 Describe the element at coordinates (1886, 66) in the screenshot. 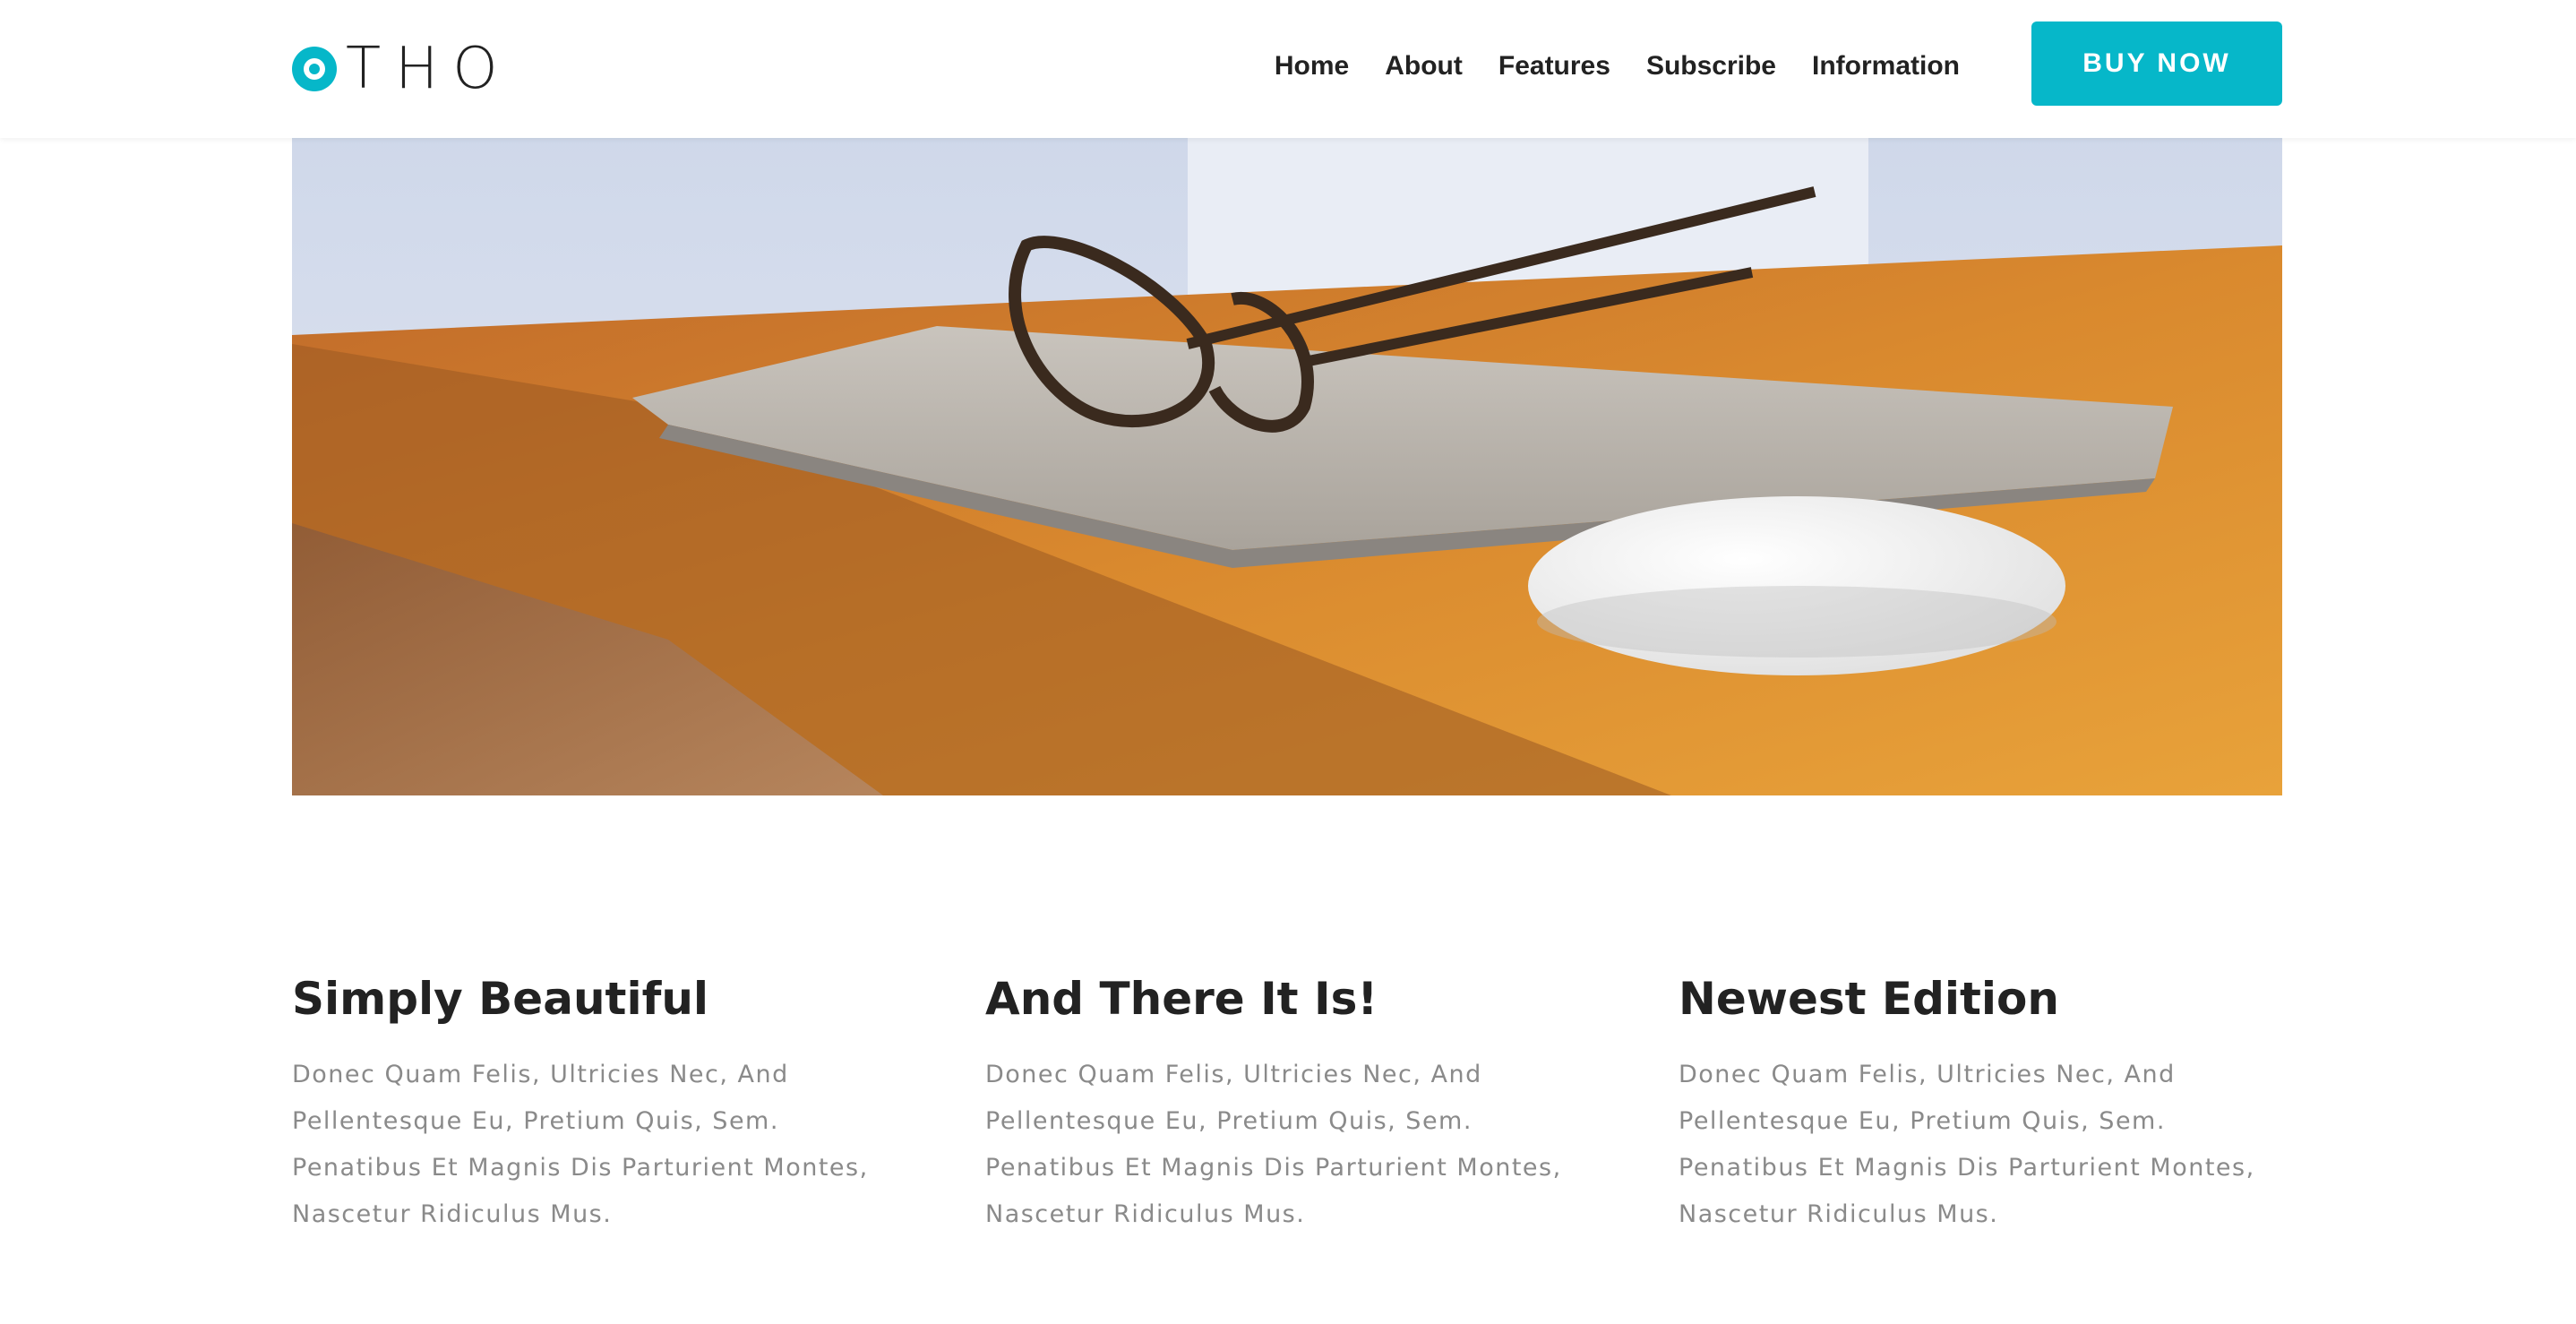

I see `nav-item-information: Information` at that location.